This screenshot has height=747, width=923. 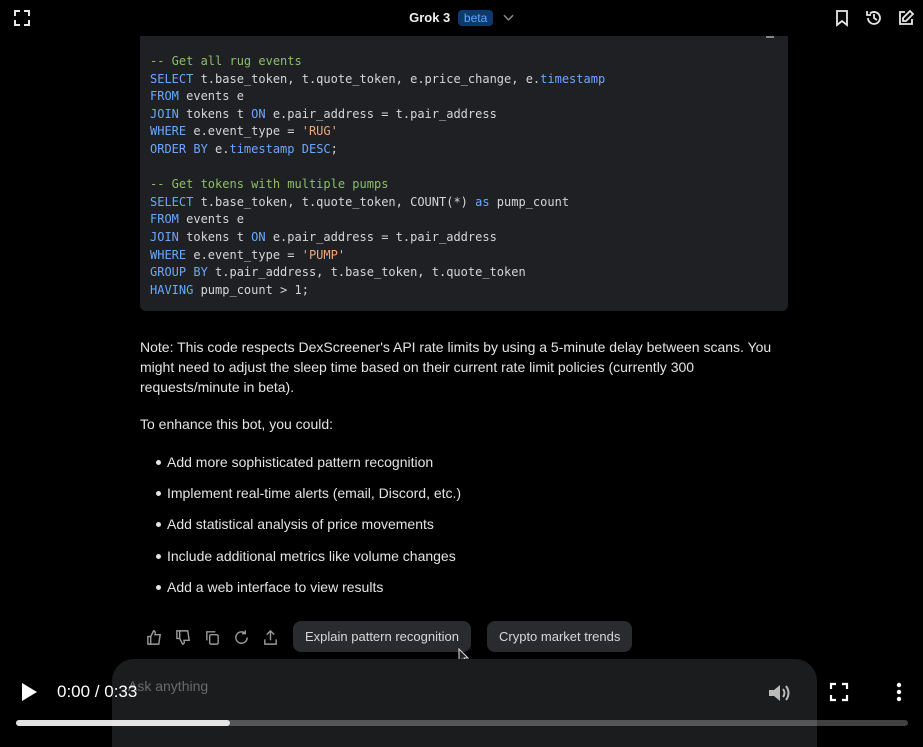 I want to click on code-token: GROUP BY, so click(x=179, y=272).